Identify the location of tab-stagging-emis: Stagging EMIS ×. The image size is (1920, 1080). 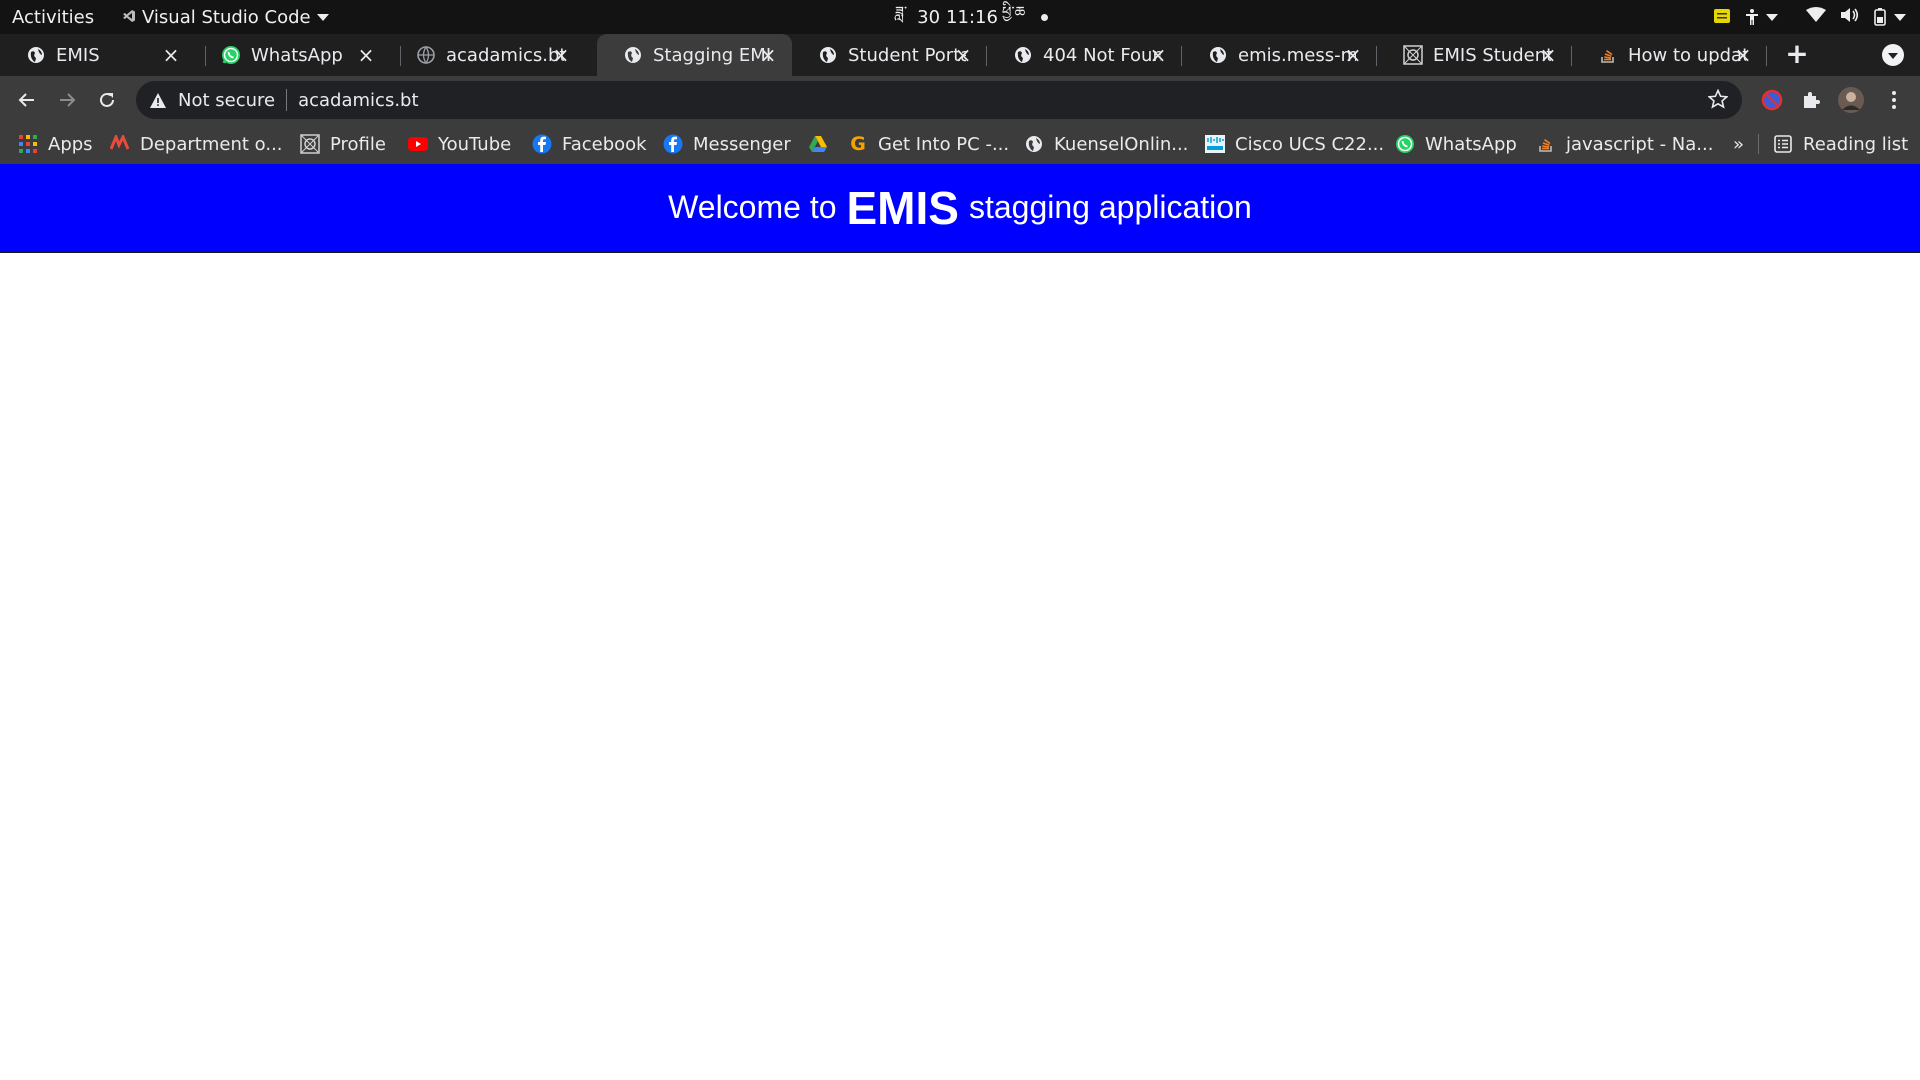
(694, 55).